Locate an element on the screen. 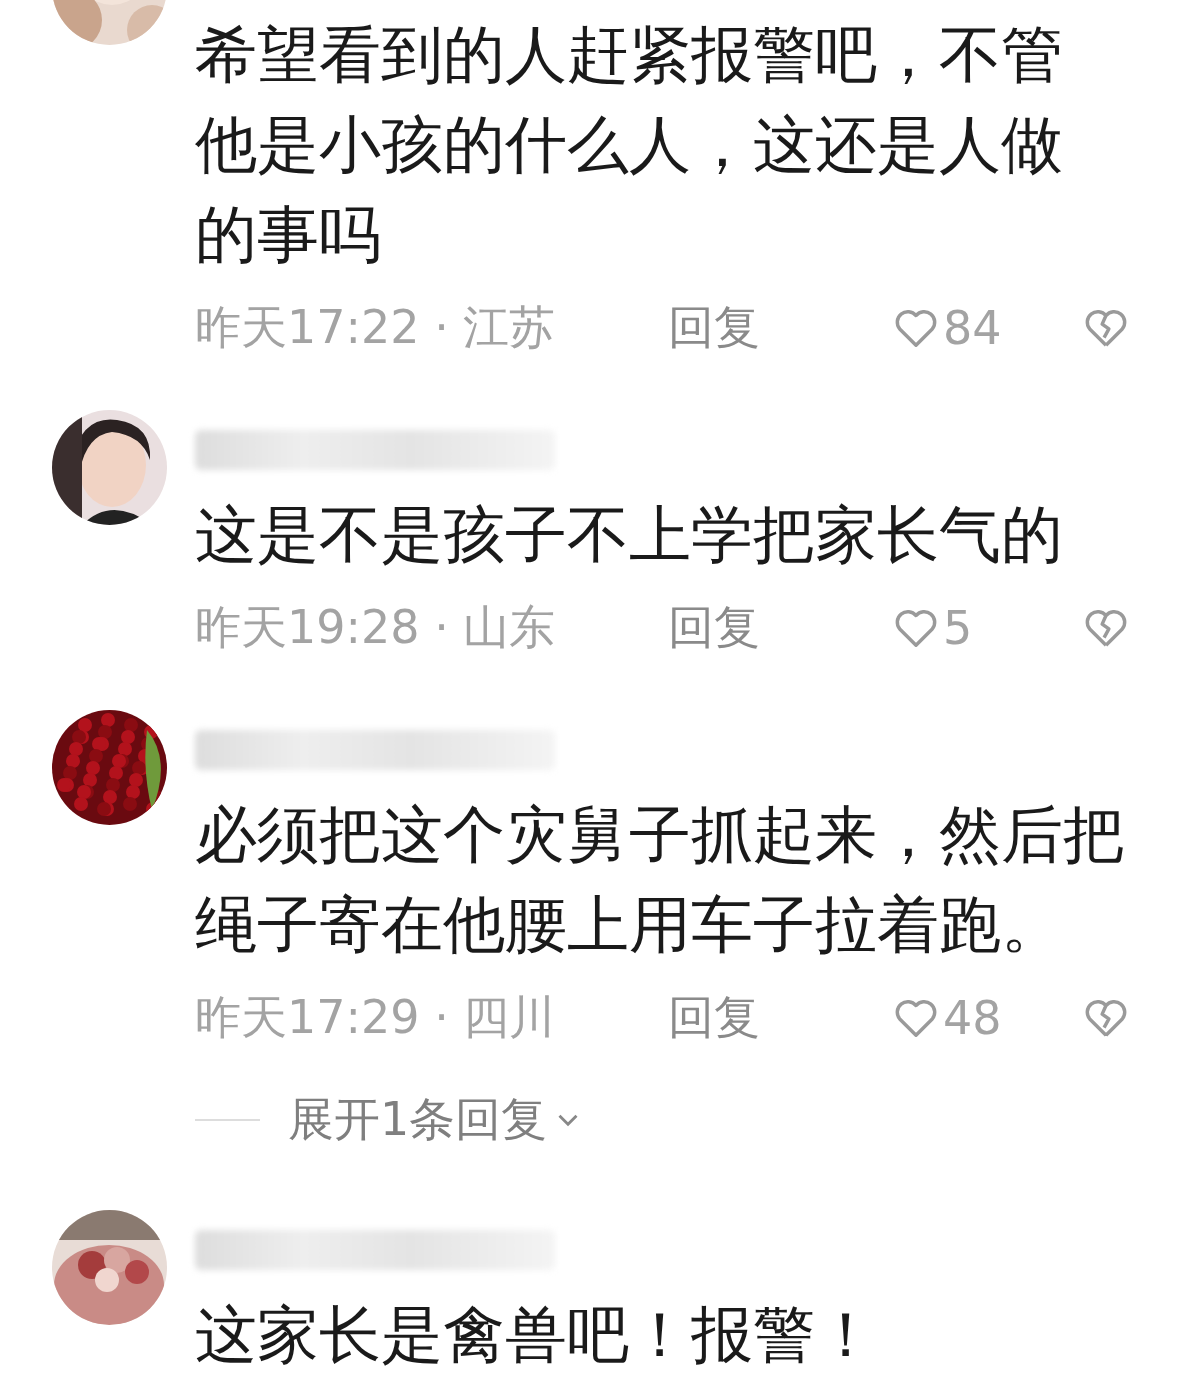 This screenshot has width=1200, height=1386. expand-replies-button: 展开1条回复 is located at coordinates (437, 1120).